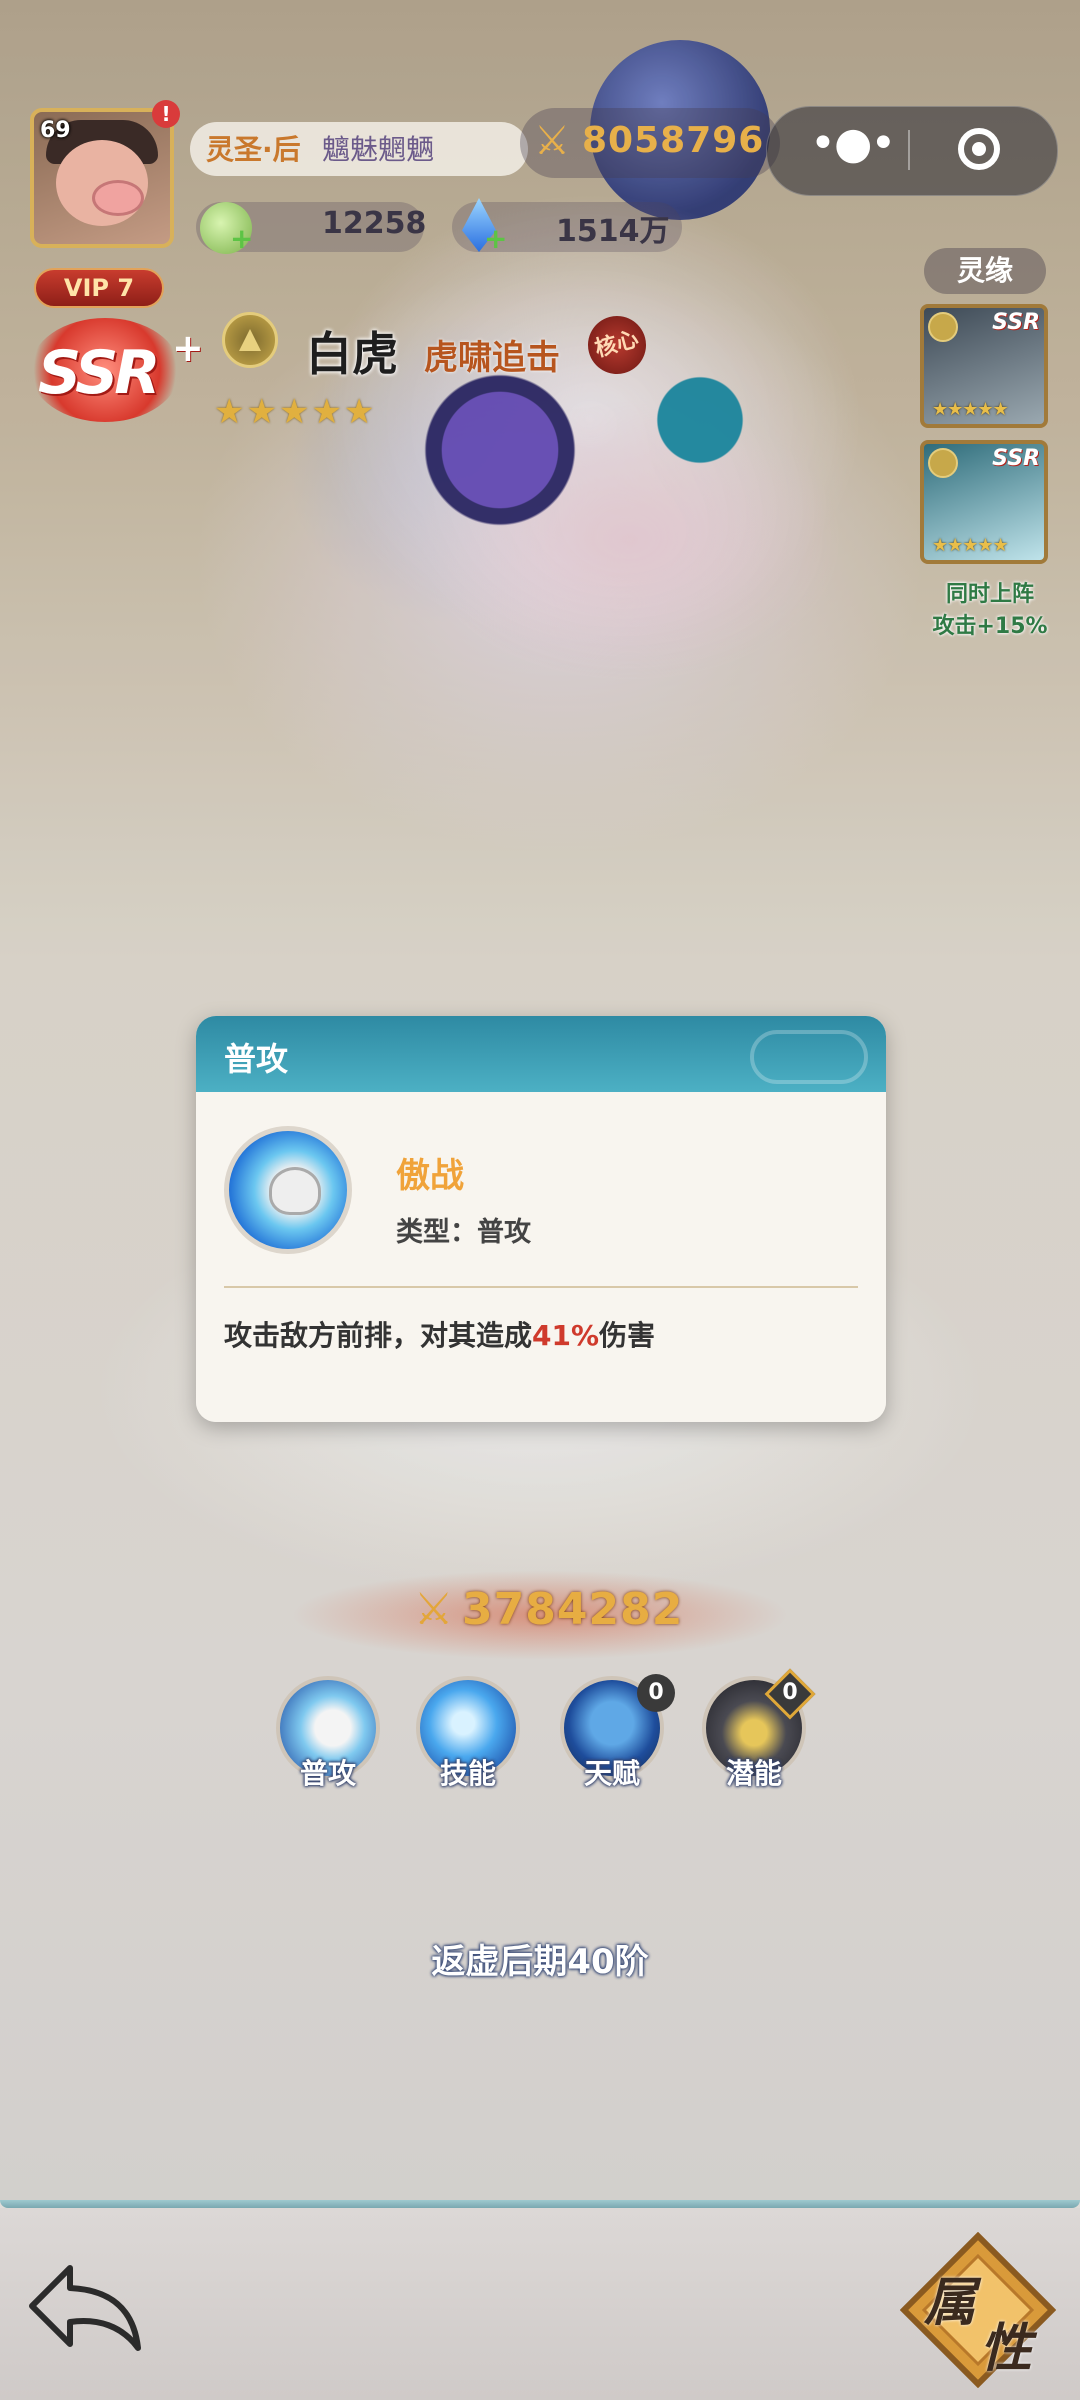 This screenshot has width=1080, height=2400. What do you see at coordinates (327, 1773) in the screenshot?
I see `skill-label-basic-attack: 普攻` at bounding box center [327, 1773].